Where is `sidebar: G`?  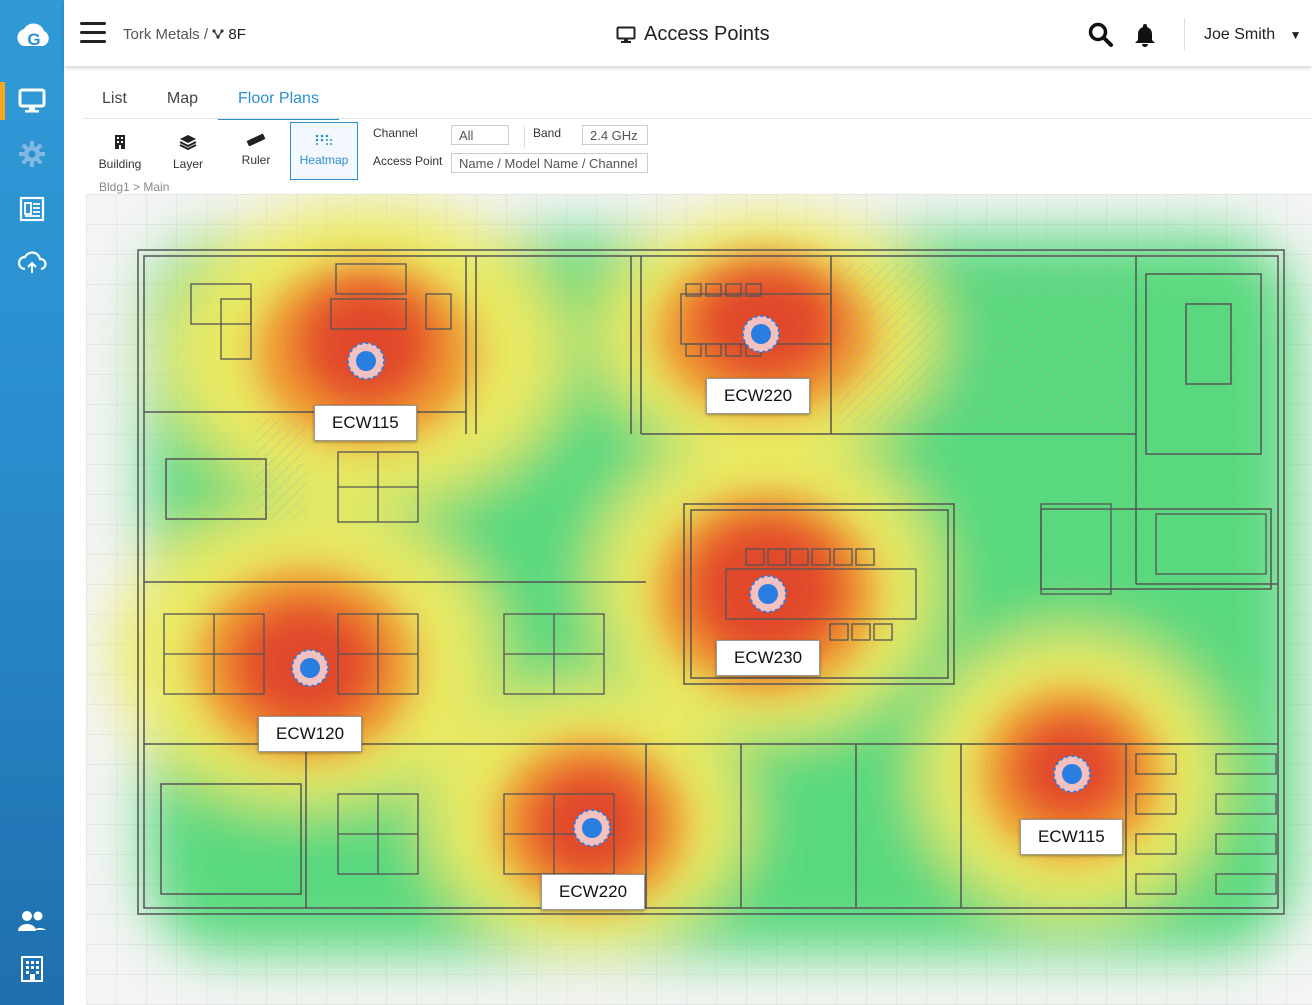 sidebar: G is located at coordinates (32, 502).